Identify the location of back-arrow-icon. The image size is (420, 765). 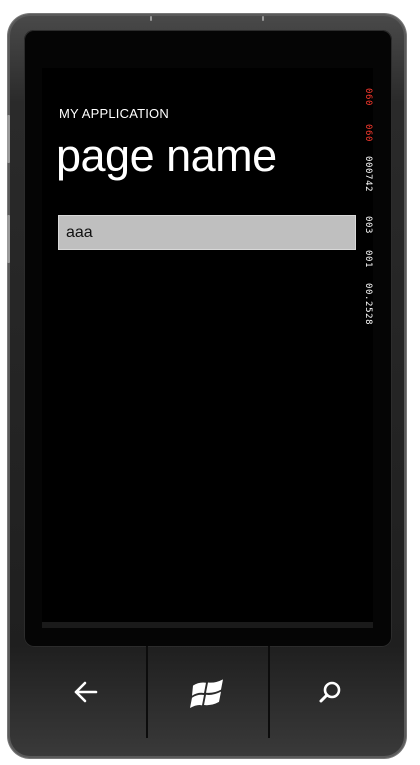
(86, 692).